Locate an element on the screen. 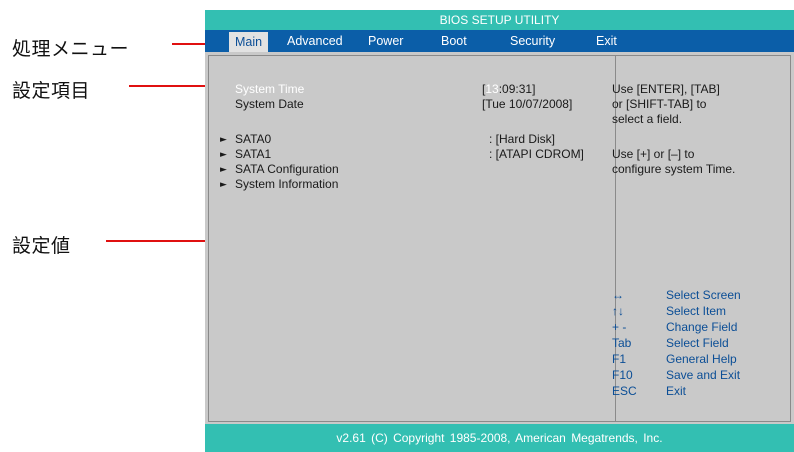 Image resolution: width=794 pixels, height=452 pixels. help-line-5: configure system Time. is located at coordinates (674, 169).